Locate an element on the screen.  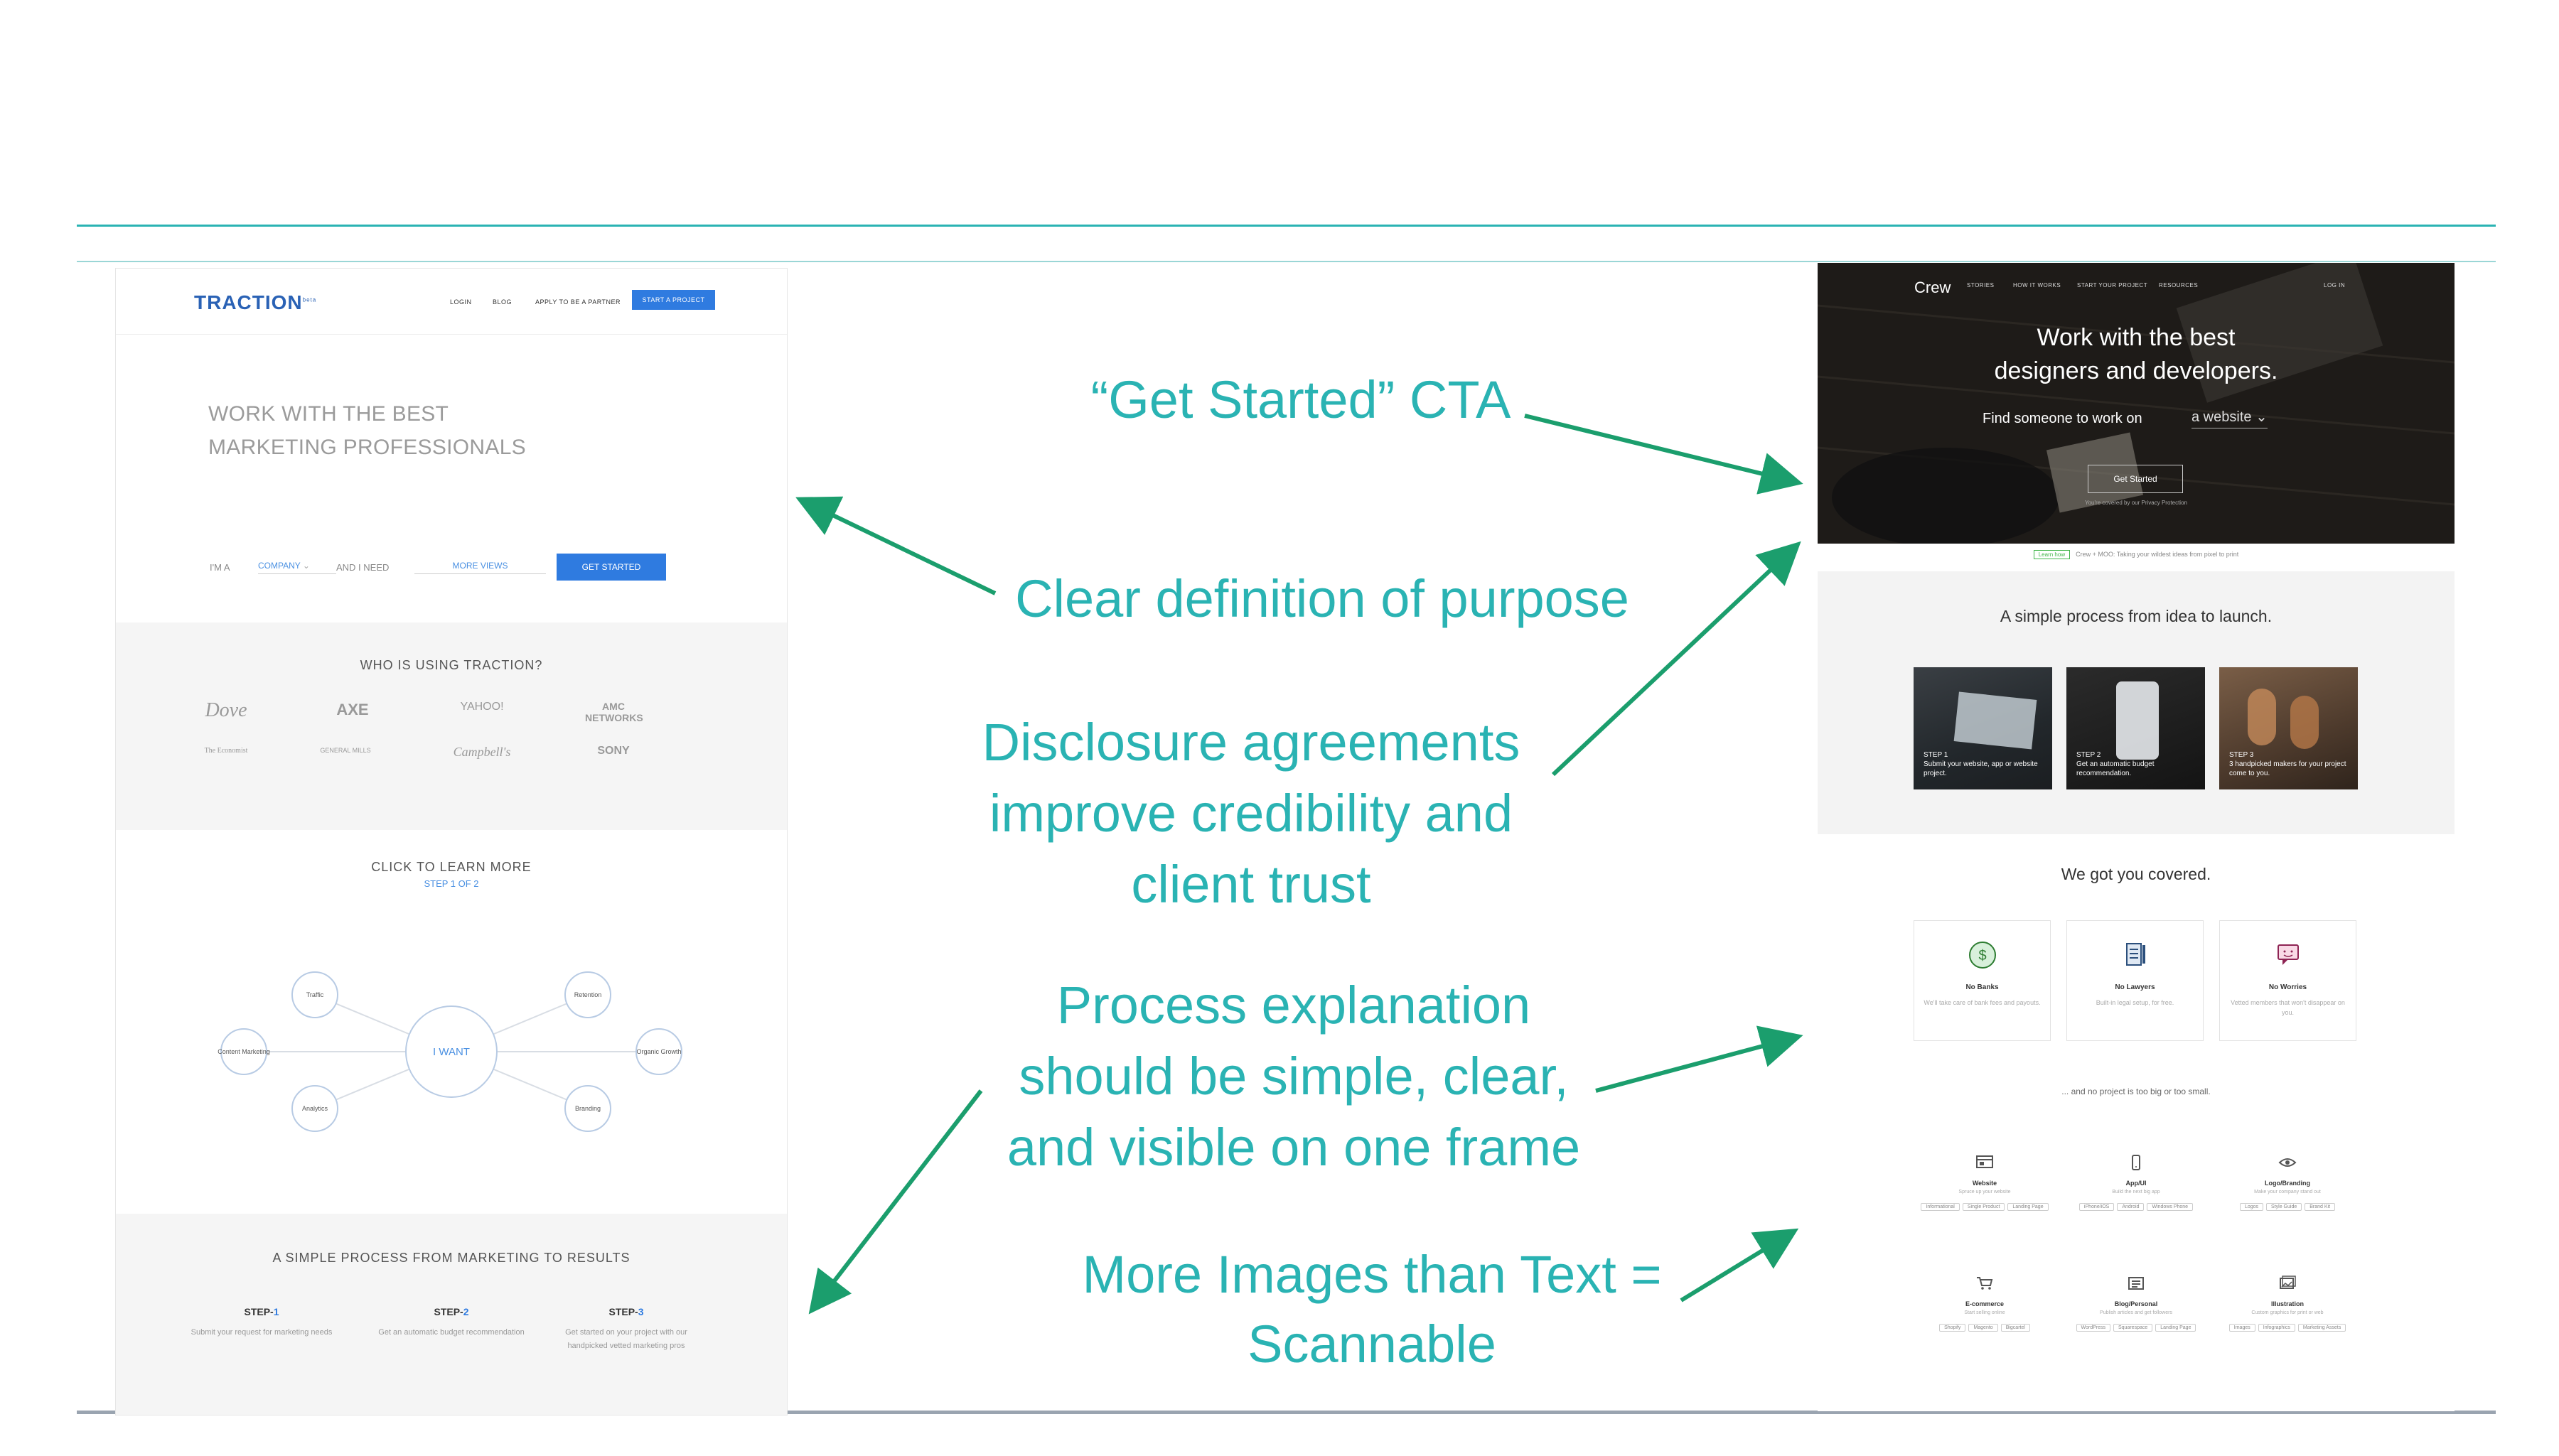
crew-step-text-2: Get an automatic budget recommendation. is located at coordinates (2115, 769).